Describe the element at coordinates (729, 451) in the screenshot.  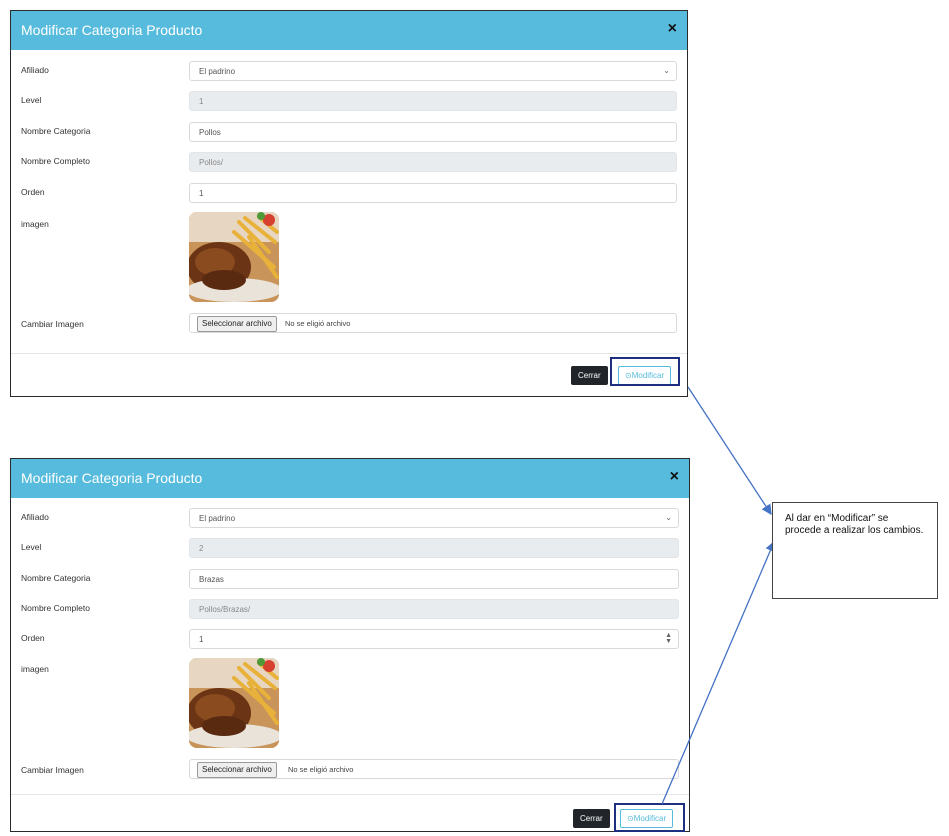
I see `arrow-top` at that location.